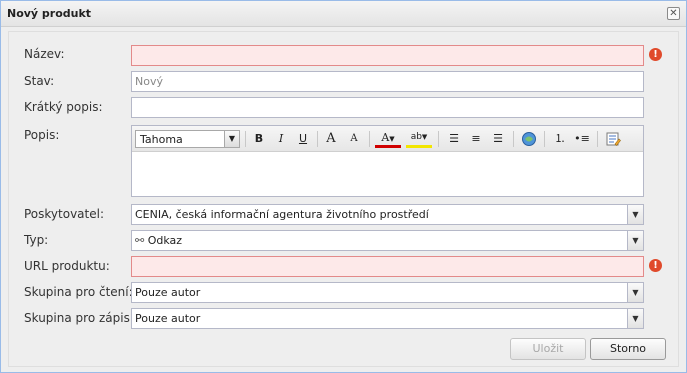  What do you see at coordinates (165, 240) in the screenshot?
I see `type-value: Odkaz` at bounding box center [165, 240].